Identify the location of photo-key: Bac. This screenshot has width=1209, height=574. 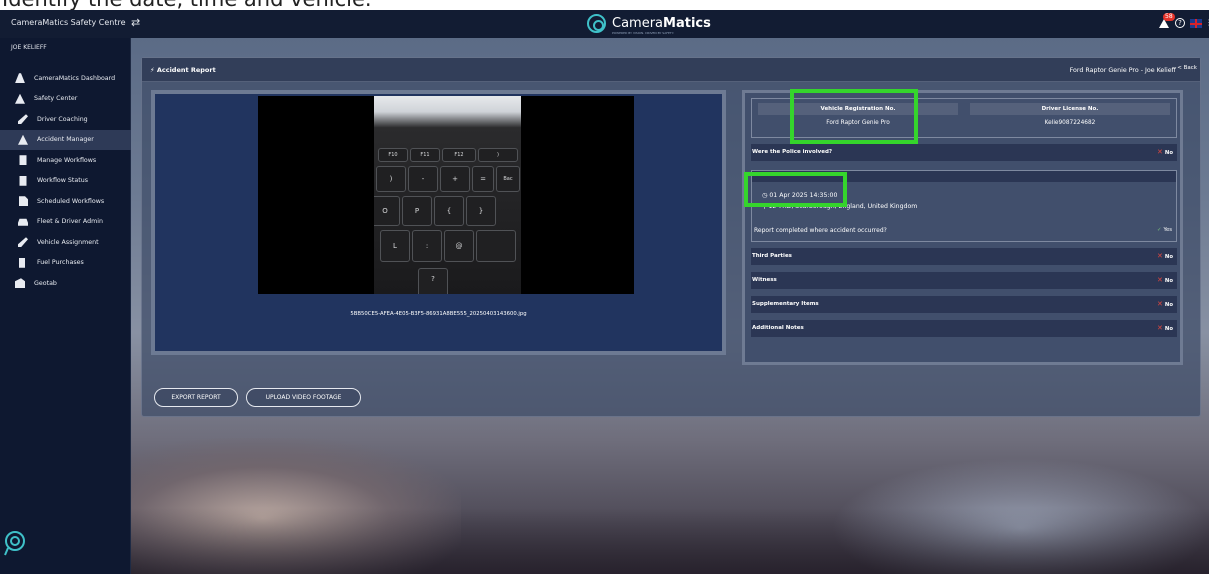
(508, 179).